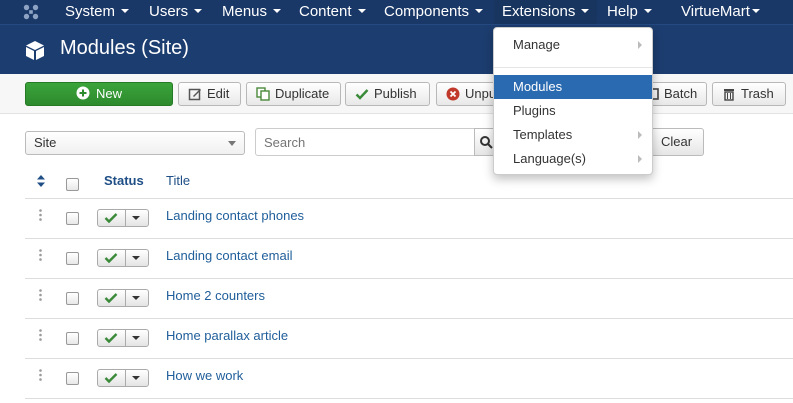 The width and height of the screenshot is (793, 403). What do you see at coordinates (573, 67) in the screenshot?
I see `menu-divider` at bounding box center [573, 67].